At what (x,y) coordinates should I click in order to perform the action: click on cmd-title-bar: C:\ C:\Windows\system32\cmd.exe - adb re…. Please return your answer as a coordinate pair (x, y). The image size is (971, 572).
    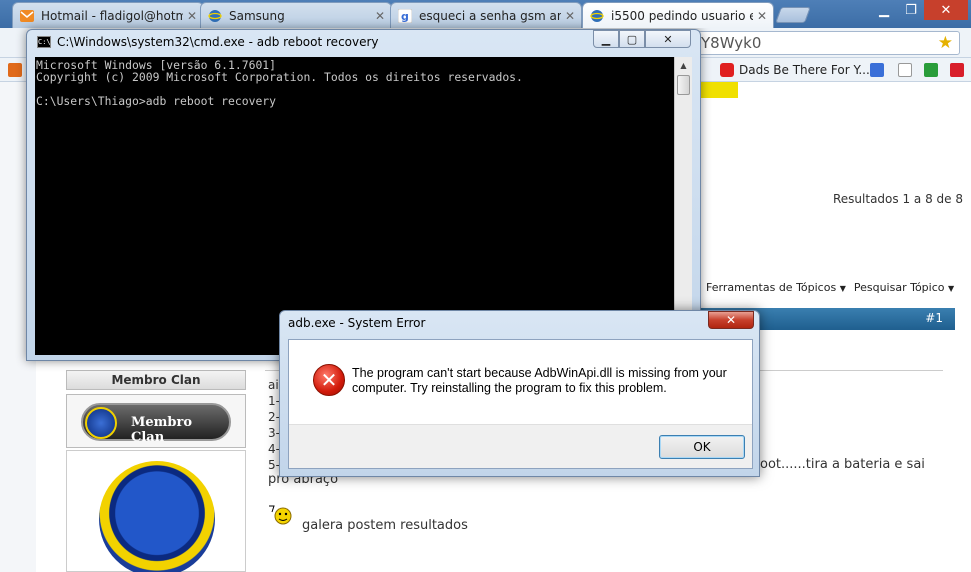
    Looking at the image, I should click on (208, 42).